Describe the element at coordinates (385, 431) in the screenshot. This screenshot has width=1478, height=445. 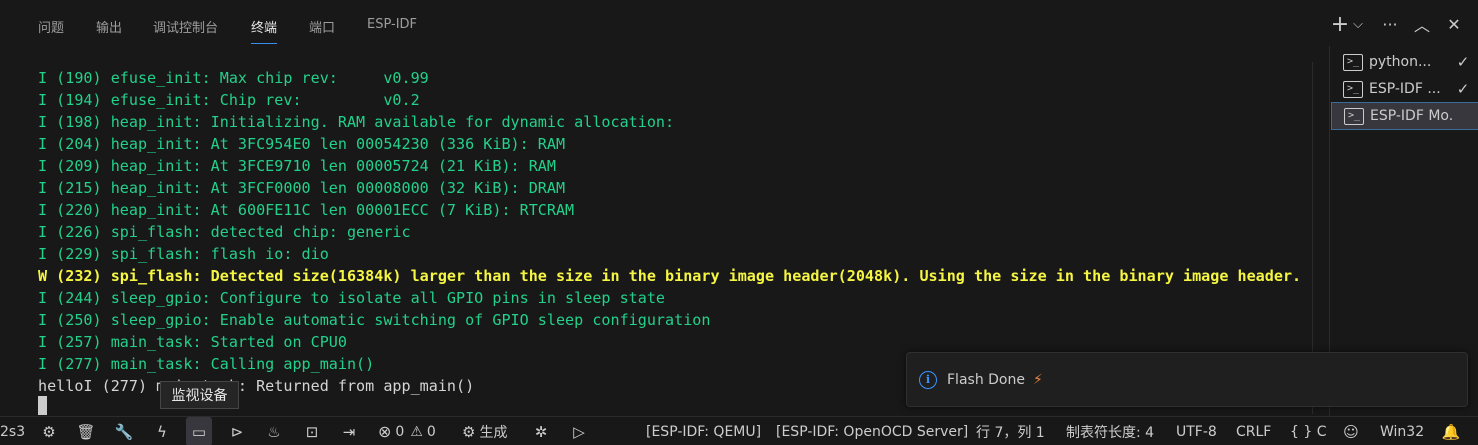
I see `error-icon: ⊗` at that location.